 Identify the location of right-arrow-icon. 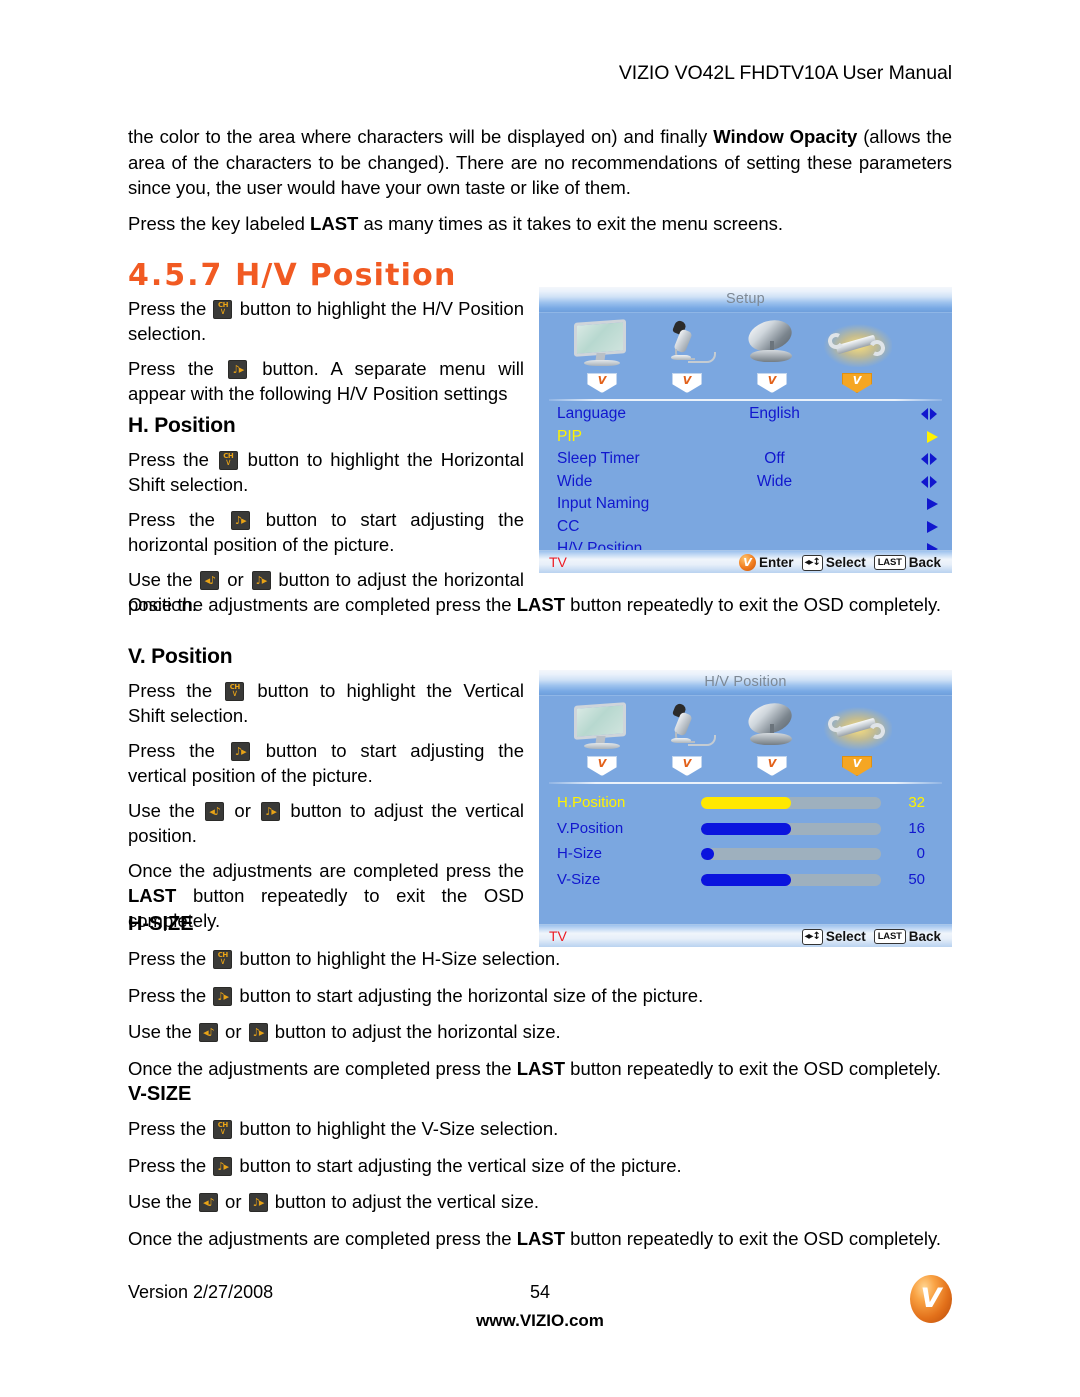
(929, 527).